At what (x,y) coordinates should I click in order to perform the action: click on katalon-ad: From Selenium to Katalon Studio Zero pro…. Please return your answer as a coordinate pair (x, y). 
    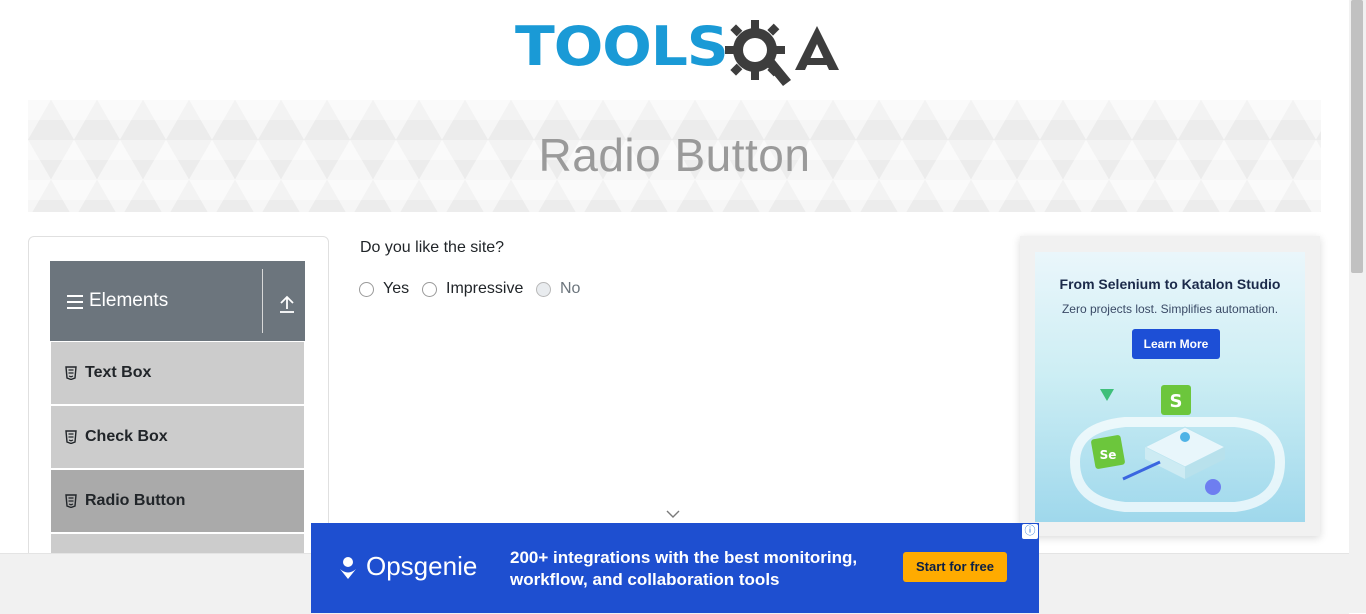
    Looking at the image, I should click on (1170, 387).